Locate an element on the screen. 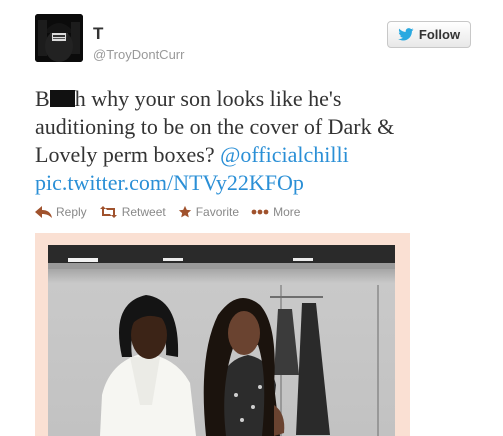 The image size is (503, 436). tweet-text-line-4: pic.twitter.com/NTVy22KFOp is located at coordinates (245, 183).